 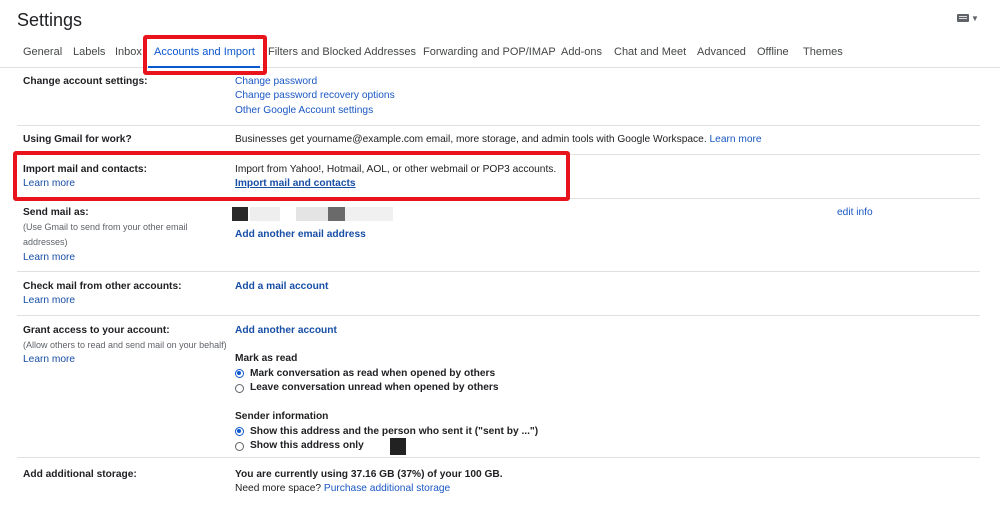 I want to click on redacted-address, so click(x=398, y=446).